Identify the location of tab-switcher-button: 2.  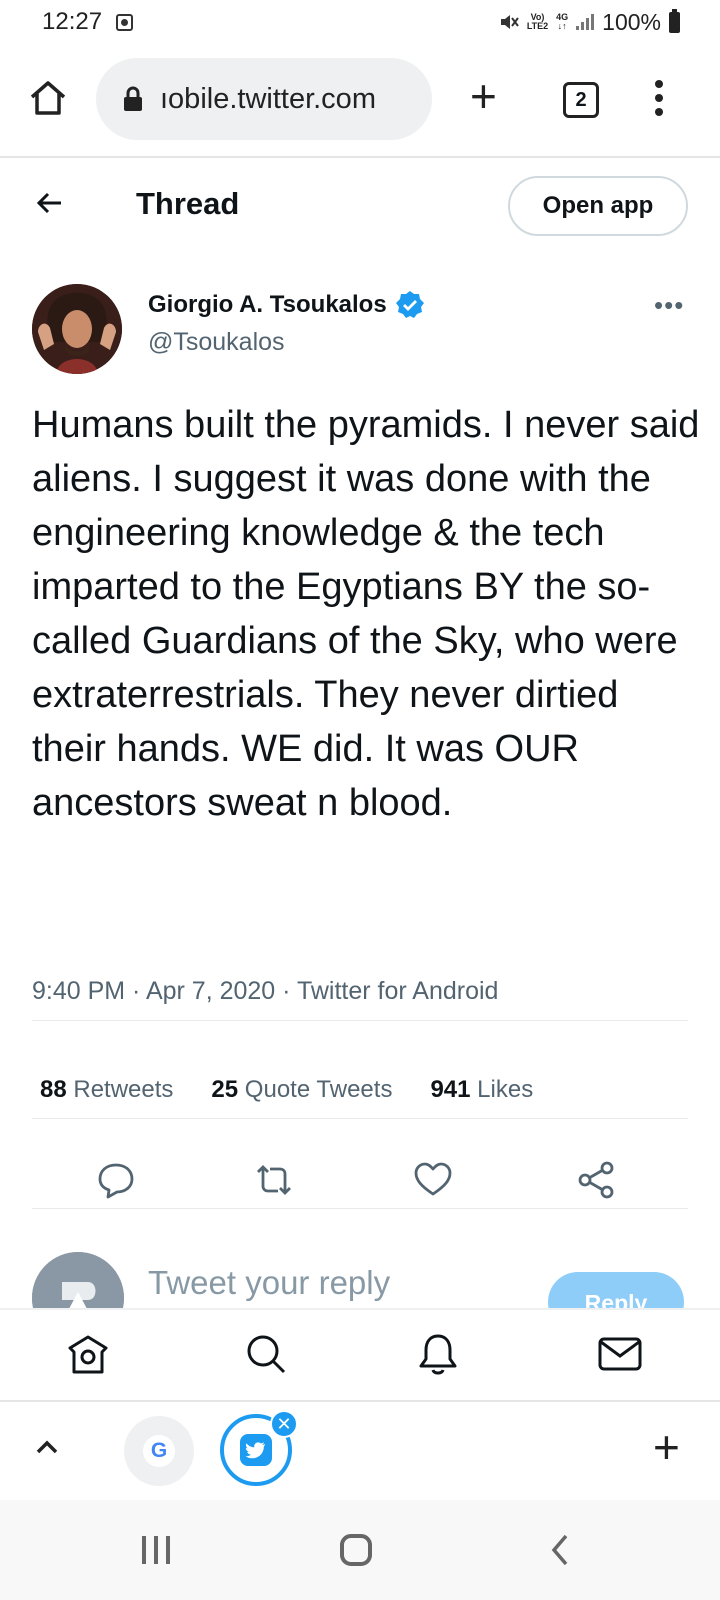
(581, 100).